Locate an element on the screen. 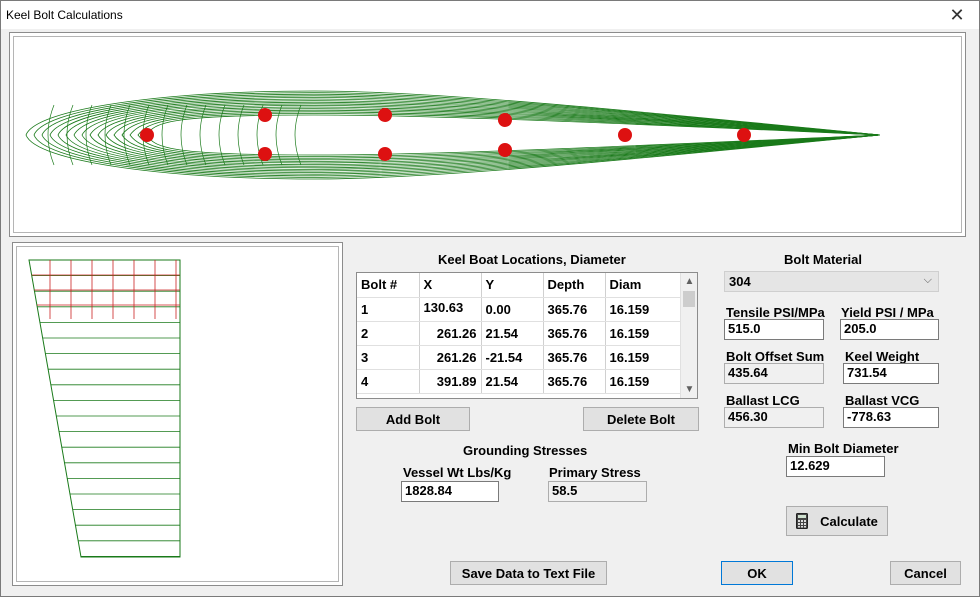 The image size is (980, 597). tensile-label: Tensile PSI/MPa is located at coordinates (775, 312).